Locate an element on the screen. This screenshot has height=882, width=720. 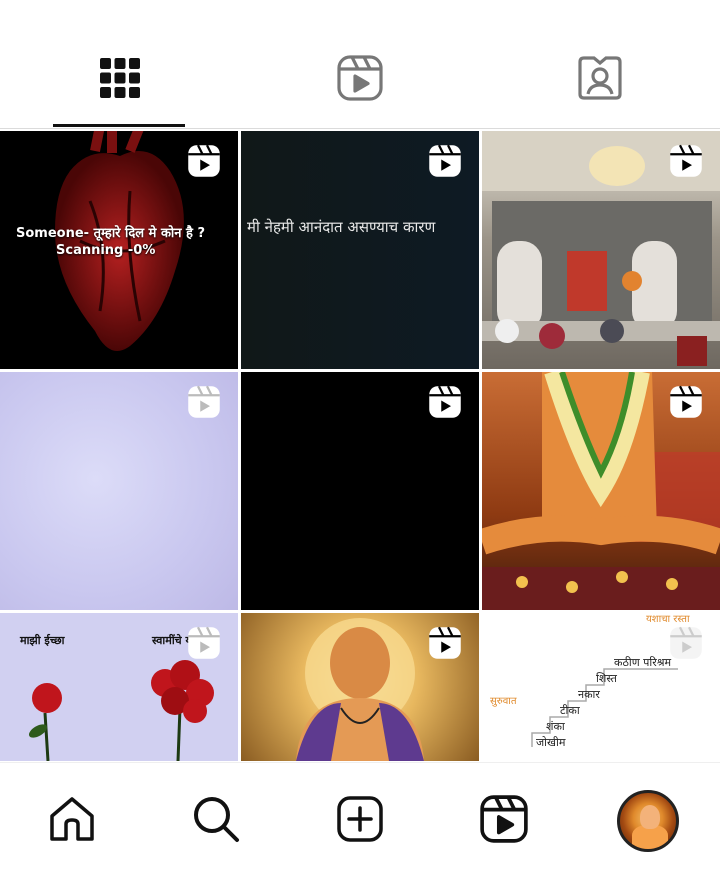
profile-tabs is located at coordinates (360, 65).